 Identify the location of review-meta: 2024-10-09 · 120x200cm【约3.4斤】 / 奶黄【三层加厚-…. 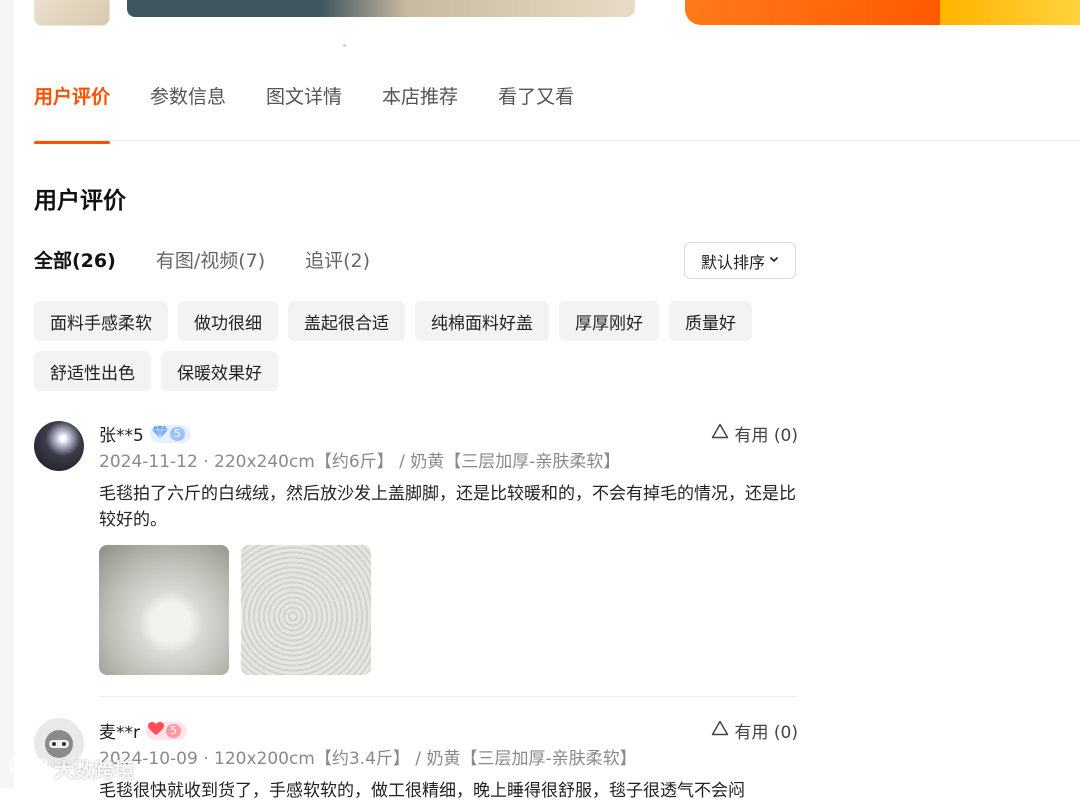
(368, 759).